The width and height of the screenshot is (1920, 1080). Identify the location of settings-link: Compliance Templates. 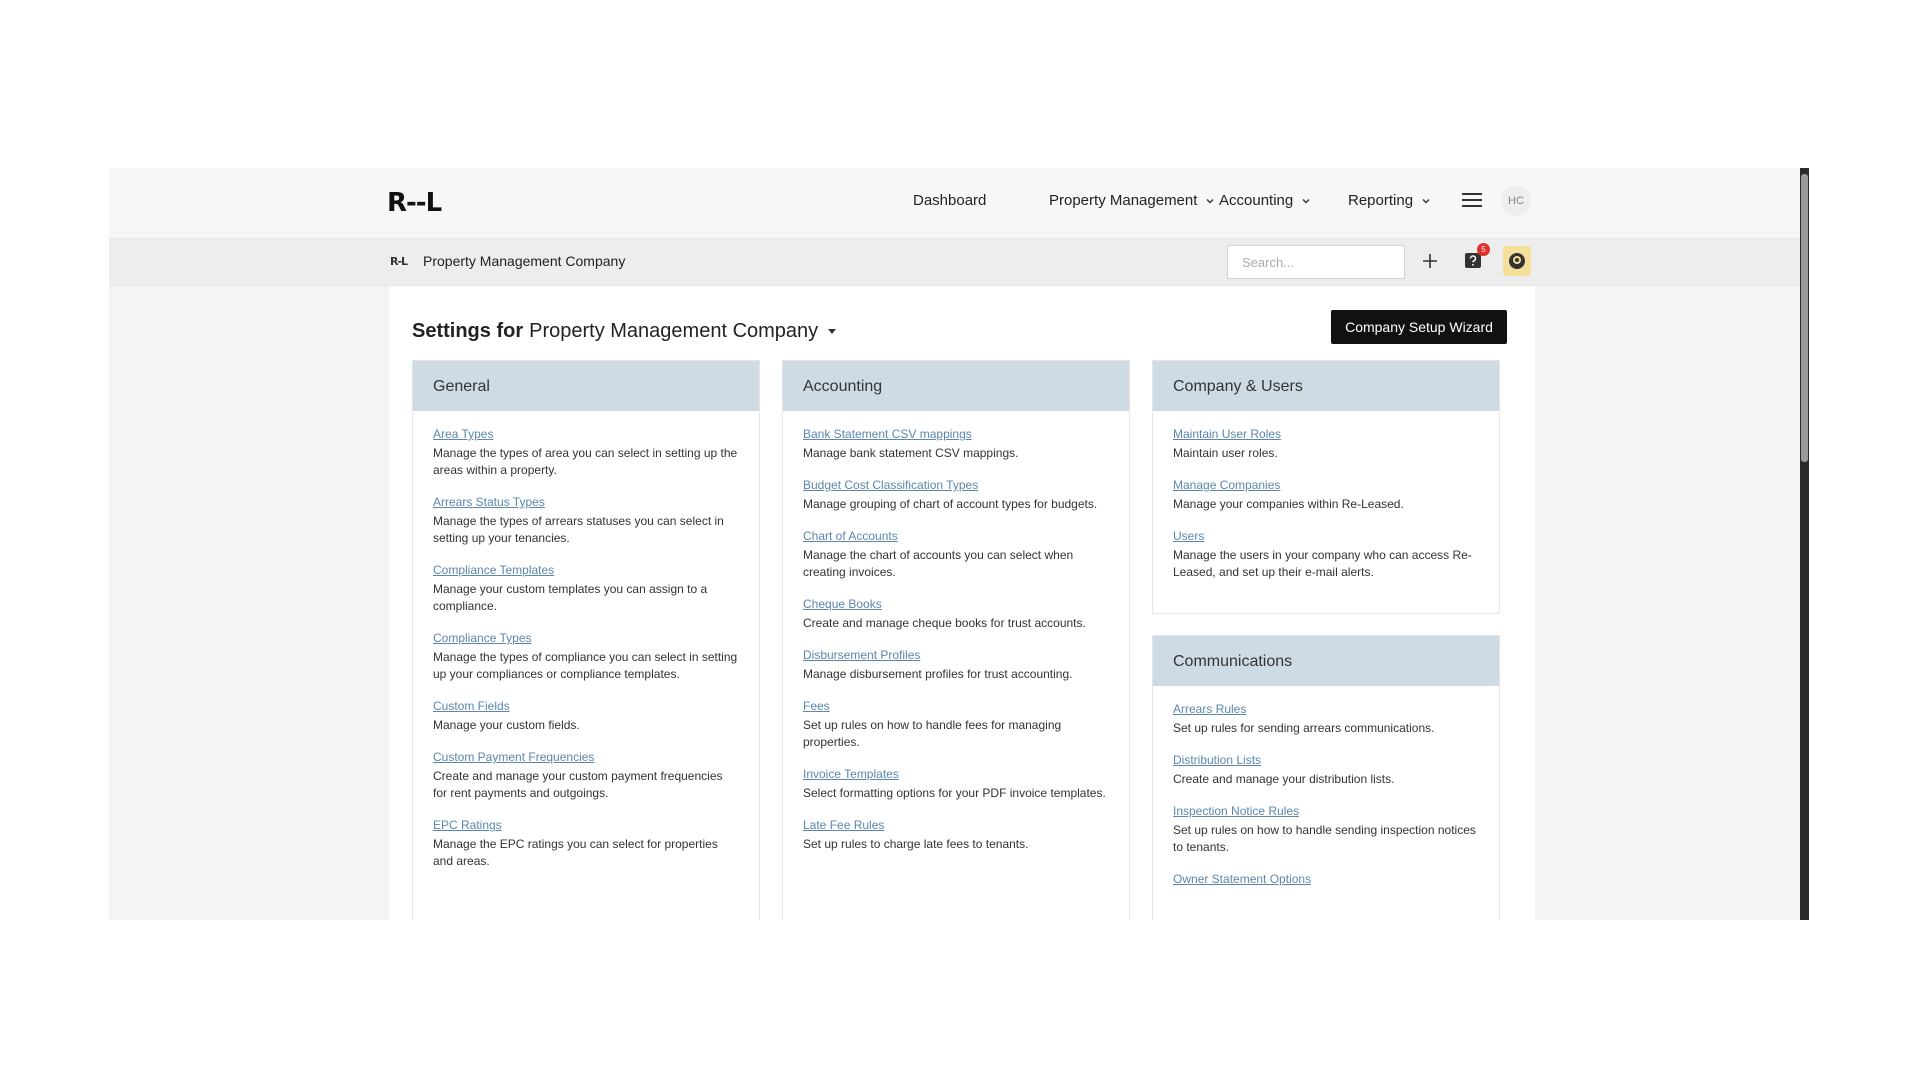
(493, 570).